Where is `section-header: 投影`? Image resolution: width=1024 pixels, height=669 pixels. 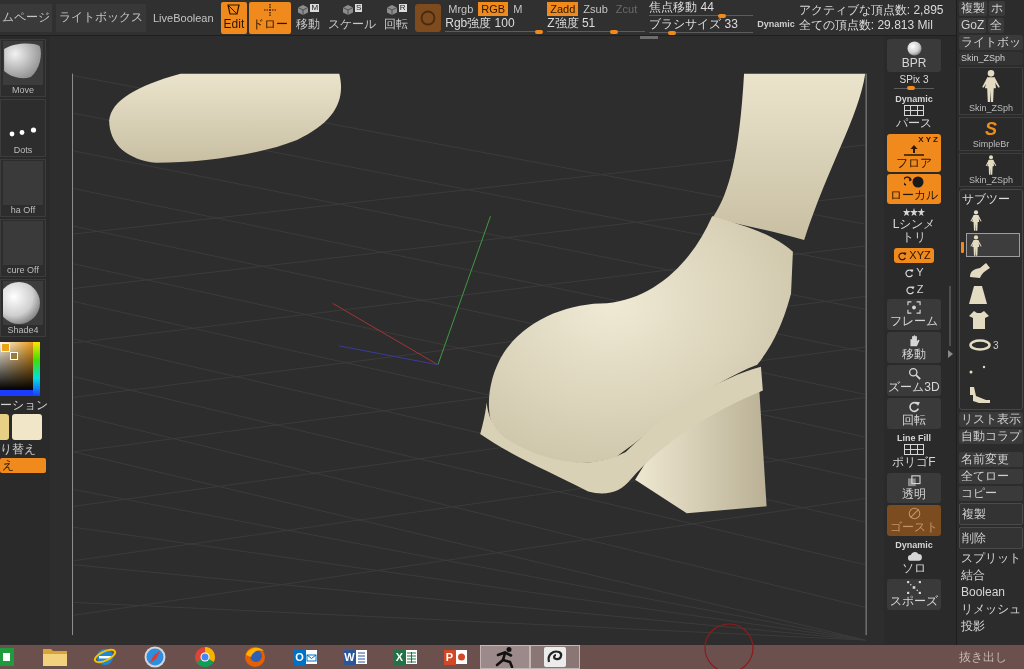
section-header: 投影 is located at coordinates (991, 626).